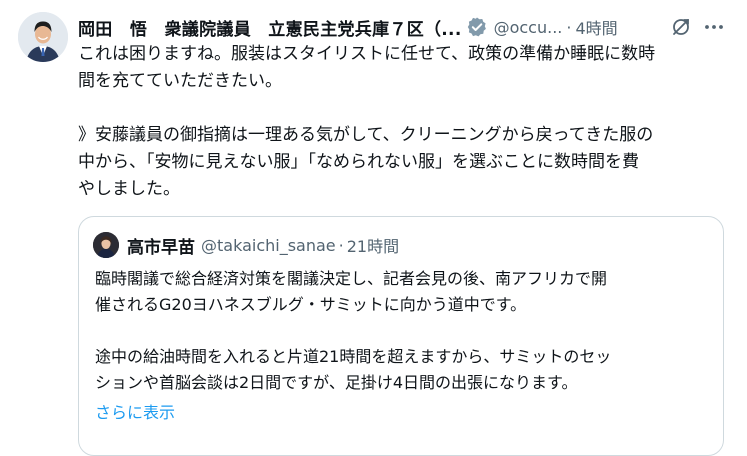 The height and width of the screenshot is (456, 747). I want to click on quoted-author-name: 高市早苗, so click(161, 245).